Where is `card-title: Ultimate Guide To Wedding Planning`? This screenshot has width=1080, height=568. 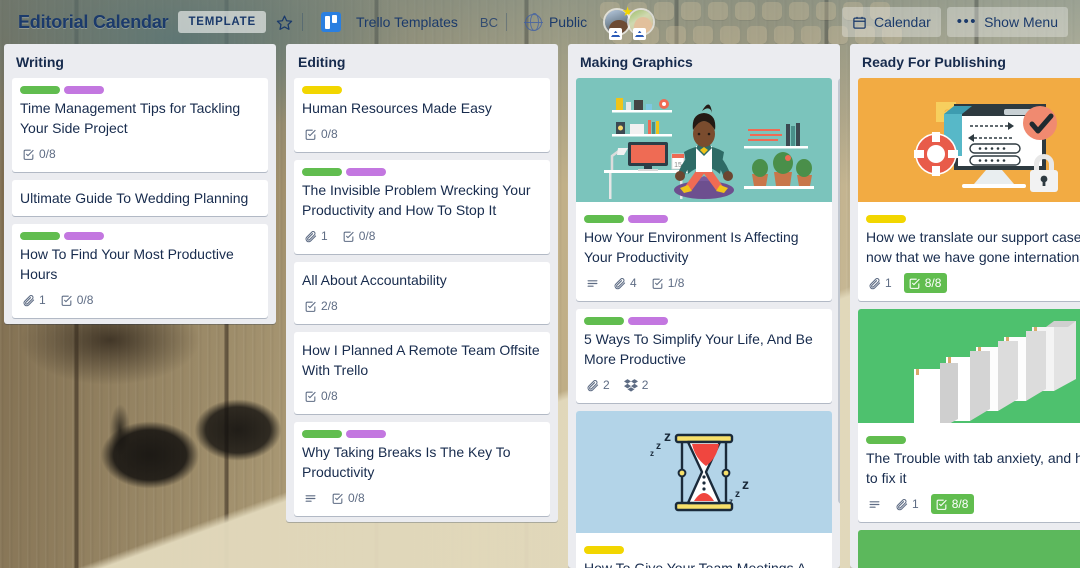 card-title: Ultimate Guide To Wedding Planning is located at coordinates (134, 198).